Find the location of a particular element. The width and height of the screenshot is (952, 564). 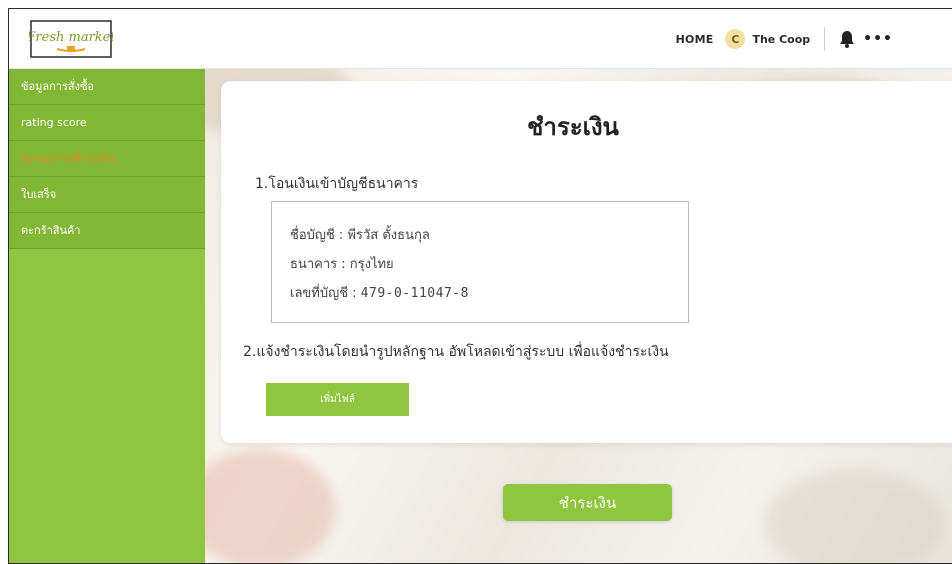

add-file-button: เพิ่มไฟล์ is located at coordinates (337, 399).